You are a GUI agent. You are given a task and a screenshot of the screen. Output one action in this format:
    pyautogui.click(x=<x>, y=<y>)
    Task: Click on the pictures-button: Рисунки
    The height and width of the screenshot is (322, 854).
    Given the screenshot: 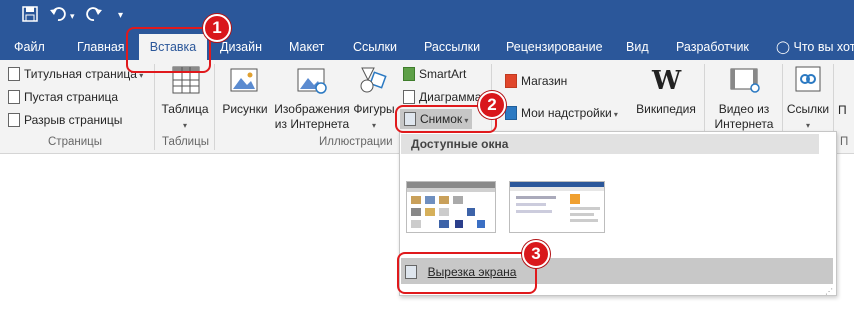 What is the action you would take?
    pyautogui.click(x=245, y=109)
    